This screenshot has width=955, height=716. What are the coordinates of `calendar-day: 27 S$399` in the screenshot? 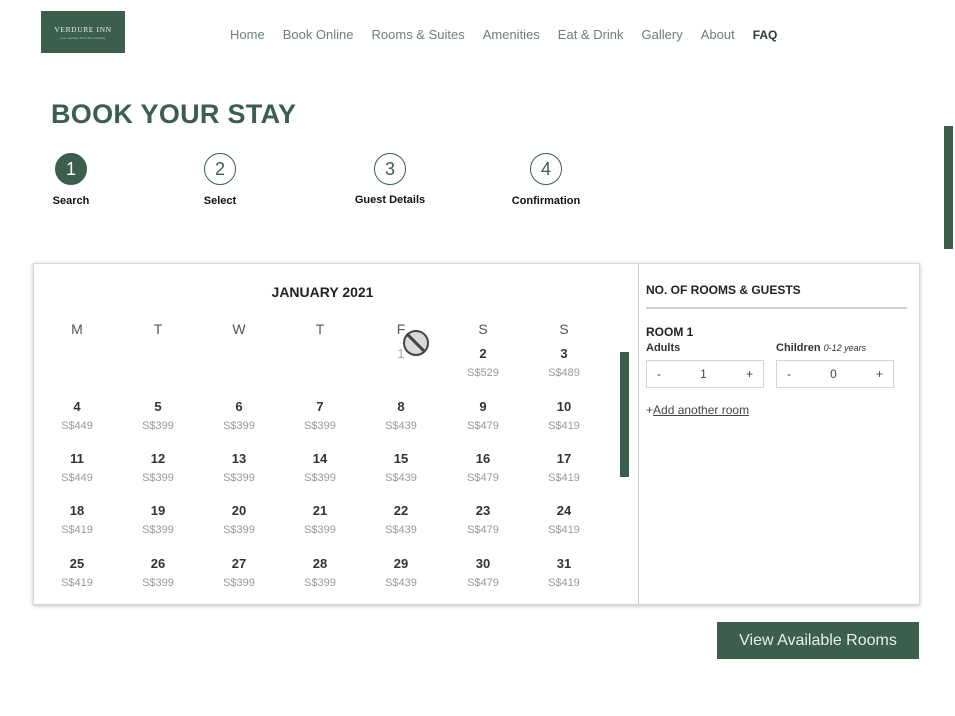 It's located at (239, 572).